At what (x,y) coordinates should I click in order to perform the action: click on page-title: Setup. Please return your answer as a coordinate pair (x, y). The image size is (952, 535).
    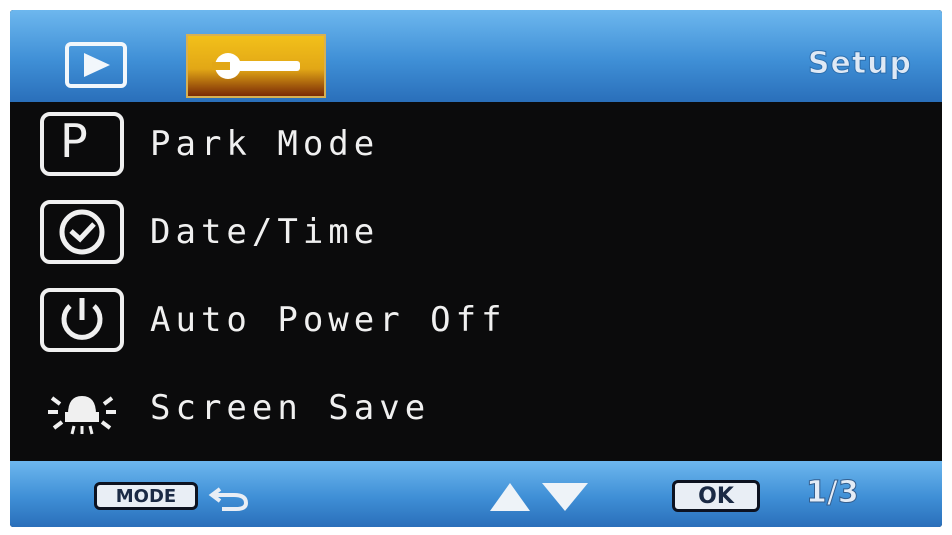
    Looking at the image, I should click on (859, 64).